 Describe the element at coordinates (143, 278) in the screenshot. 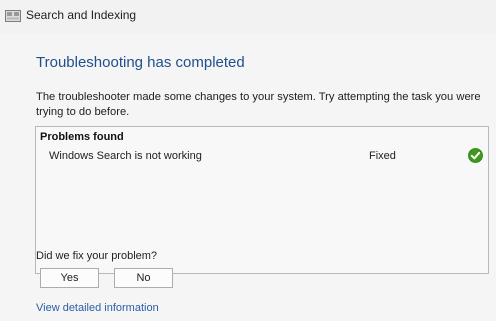

I see `no-button: No` at that location.